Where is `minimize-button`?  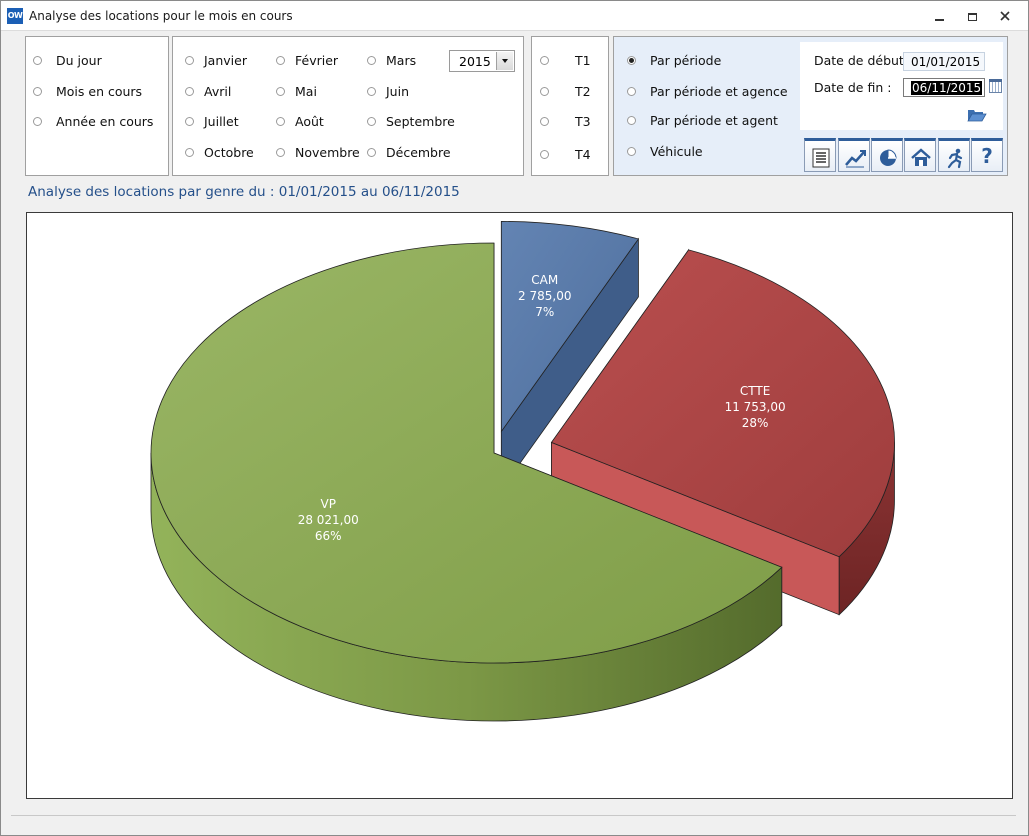
minimize-button is located at coordinates (939, 16).